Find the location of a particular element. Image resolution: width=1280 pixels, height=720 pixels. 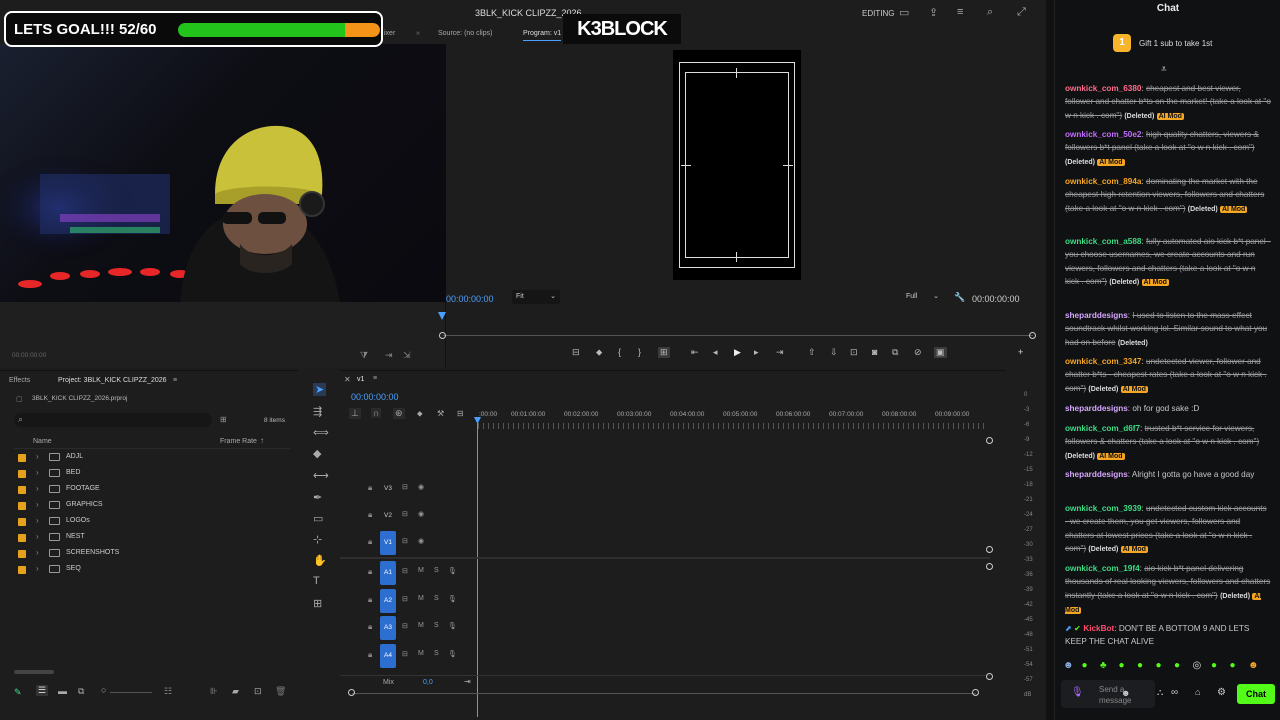

track-target: V2 is located at coordinates (388, 516).